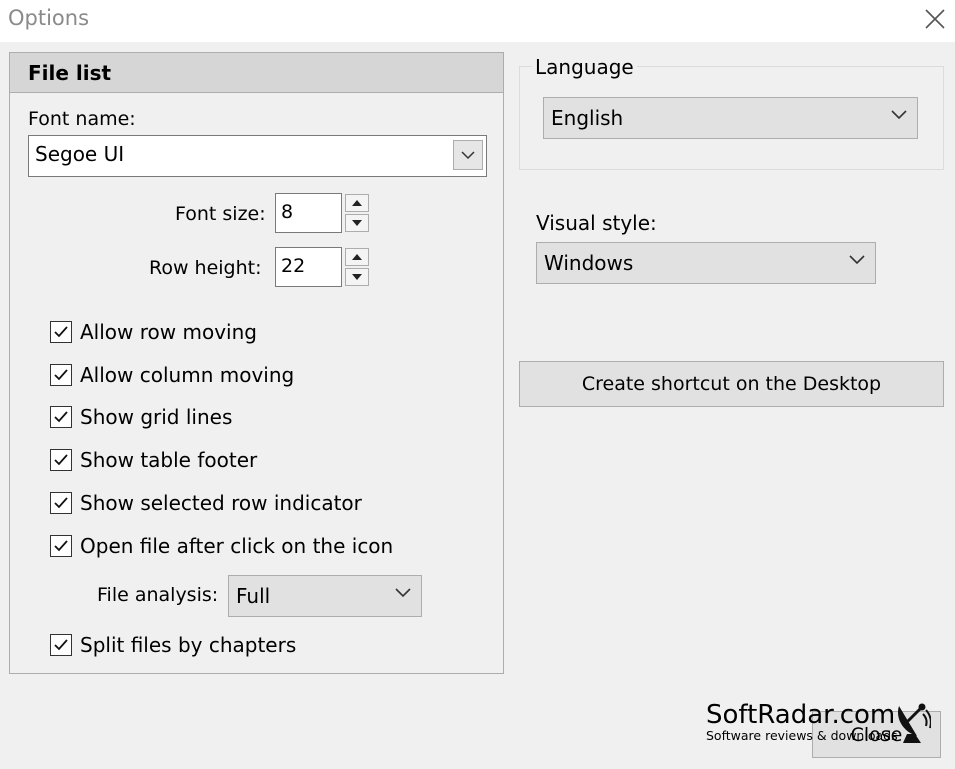 The width and height of the screenshot is (955, 769). I want to click on window-title: Options, so click(49, 18).